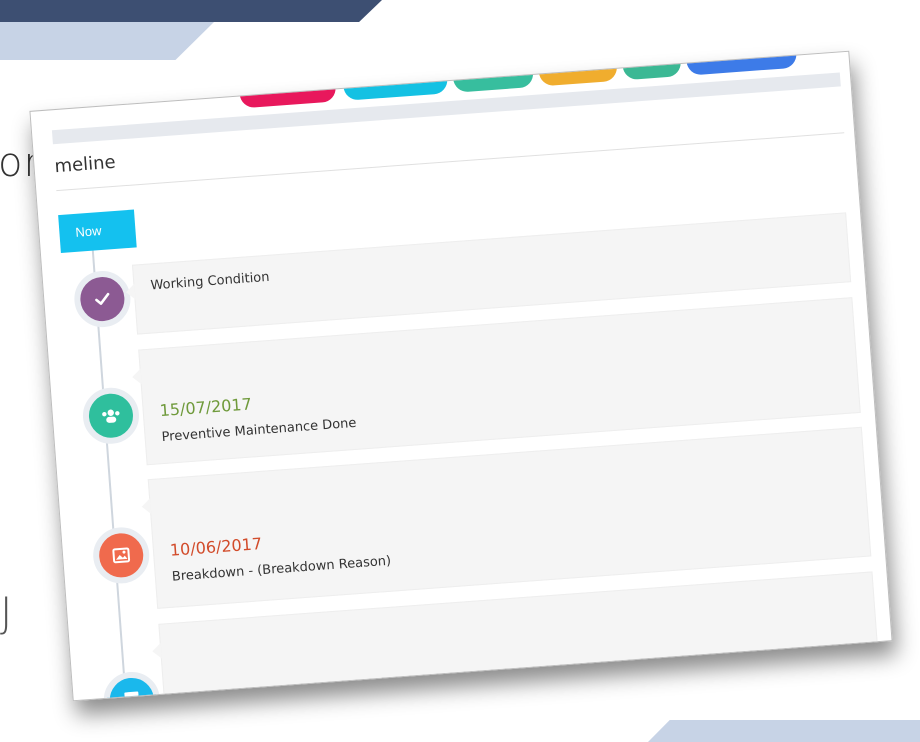 The height and width of the screenshot is (742, 920). I want to click on database-icon, so click(131, 686).